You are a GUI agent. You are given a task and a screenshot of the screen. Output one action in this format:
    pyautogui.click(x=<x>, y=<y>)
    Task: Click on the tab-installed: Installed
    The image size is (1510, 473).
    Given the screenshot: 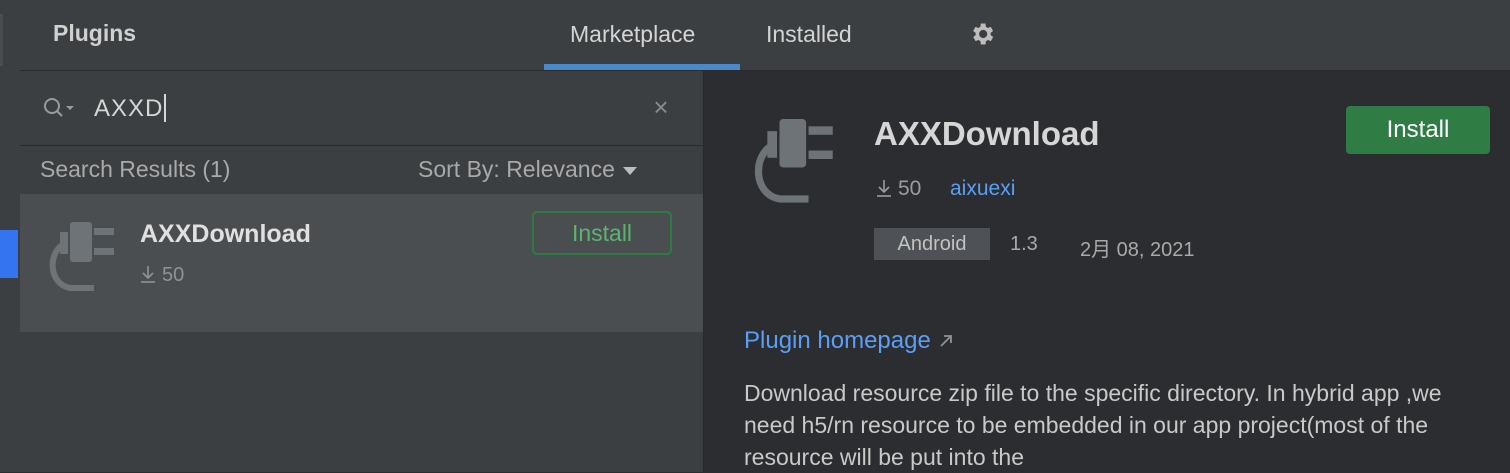 What is the action you would take?
    pyautogui.click(x=809, y=34)
    